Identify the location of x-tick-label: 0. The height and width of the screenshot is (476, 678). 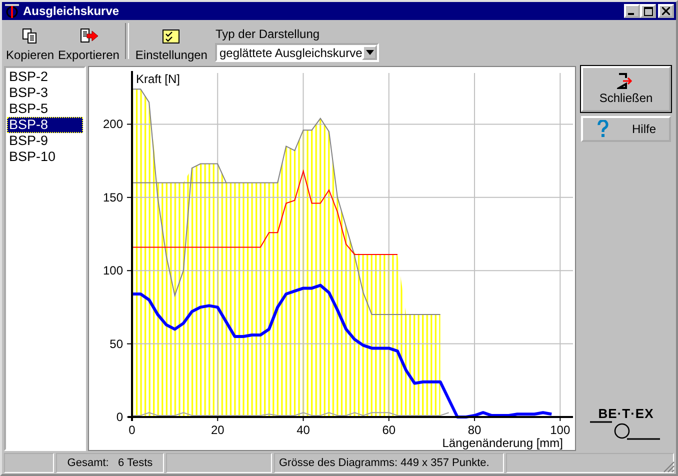
(132, 430).